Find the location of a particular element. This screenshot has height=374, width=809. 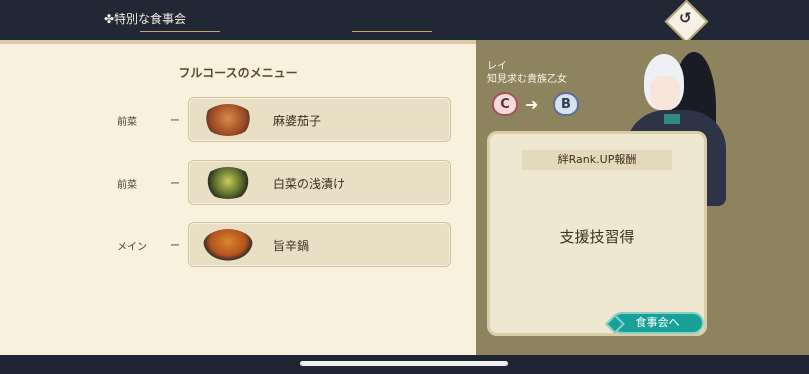

go-to-dinner-button: 食事会へ is located at coordinates (657, 323).